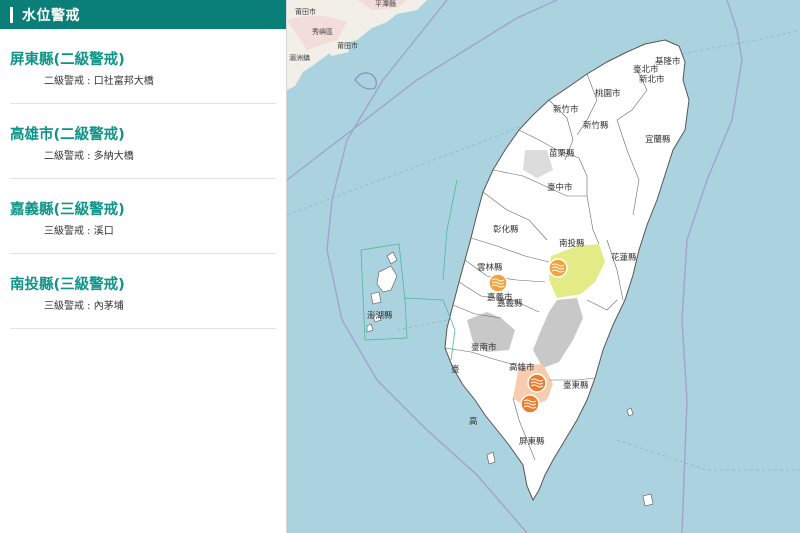 The height and width of the screenshot is (533, 800). What do you see at coordinates (562, 153) in the screenshot?
I see `label-miaoli: 苗栗縣` at bounding box center [562, 153].